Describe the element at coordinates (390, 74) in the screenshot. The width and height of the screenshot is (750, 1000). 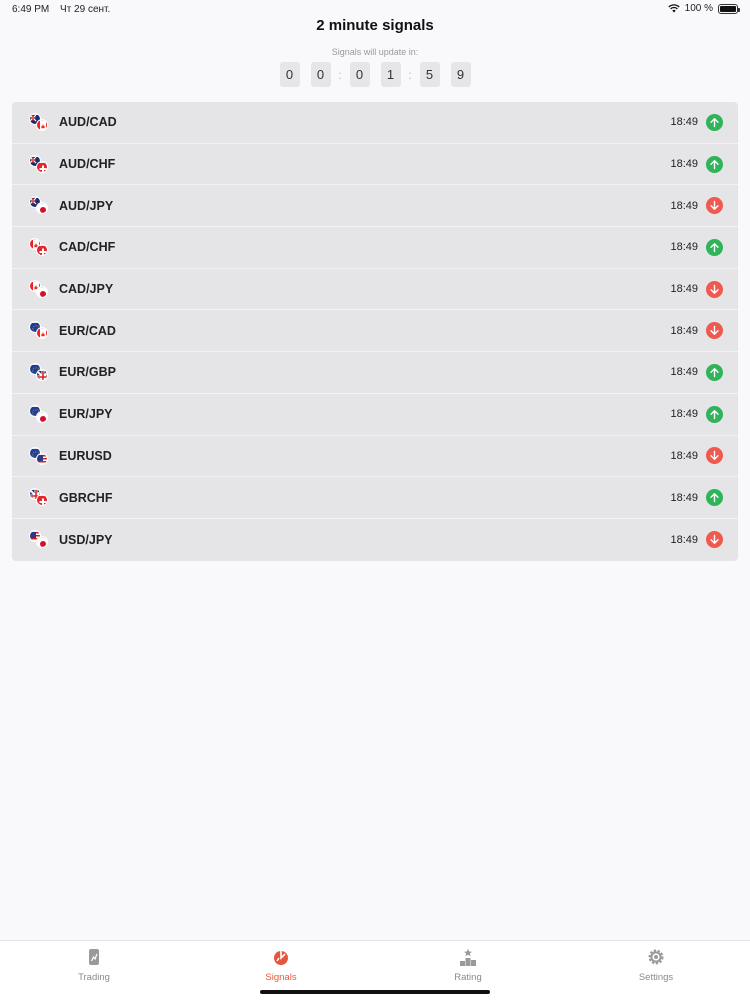
I see `countdown-digit: 1` at that location.